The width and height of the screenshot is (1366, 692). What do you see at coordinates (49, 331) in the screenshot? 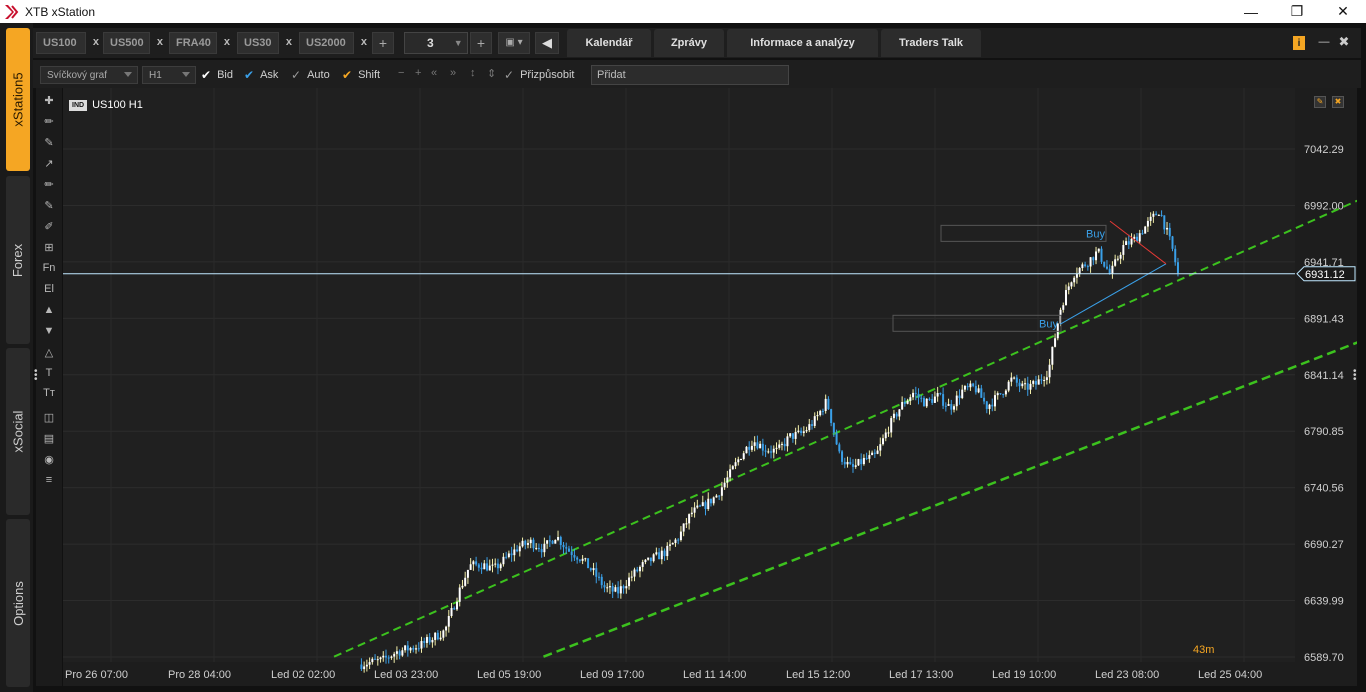
I see `down-arrow-icon: ▼` at bounding box center [49, 331].